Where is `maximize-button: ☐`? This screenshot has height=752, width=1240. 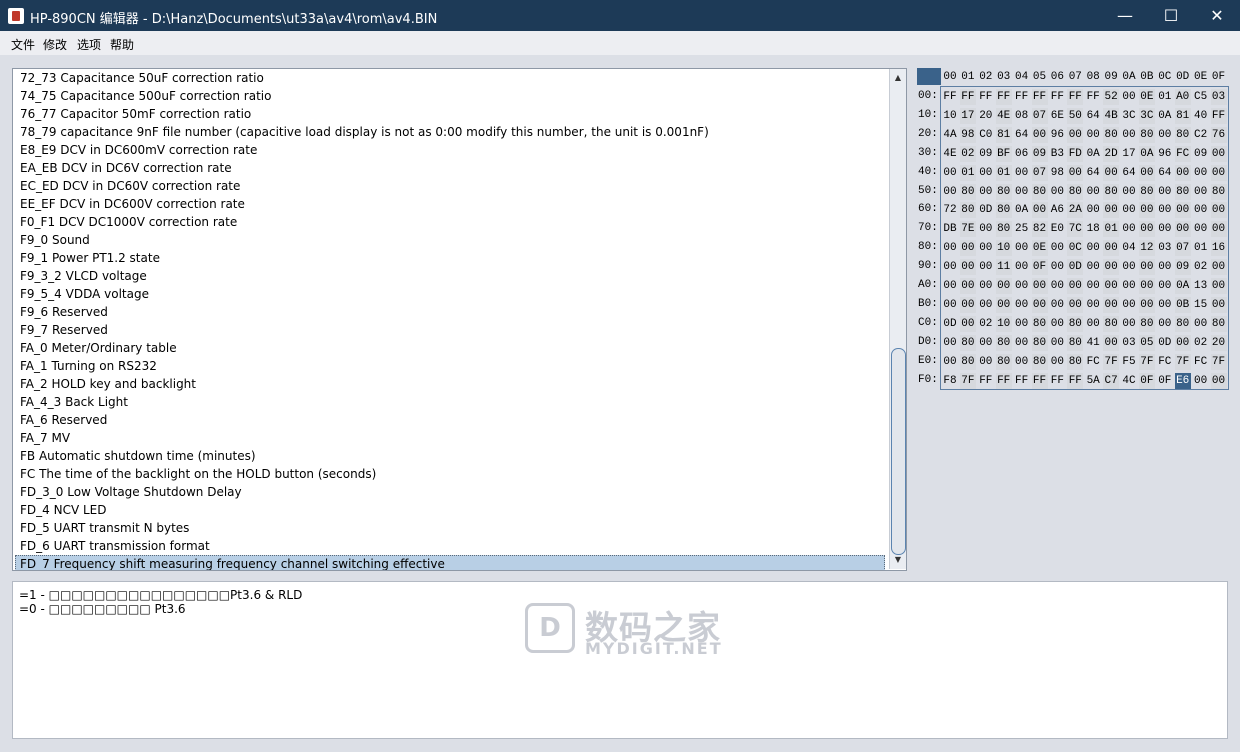
maximize-button: ☐ is located at coordinates (1171, 15).